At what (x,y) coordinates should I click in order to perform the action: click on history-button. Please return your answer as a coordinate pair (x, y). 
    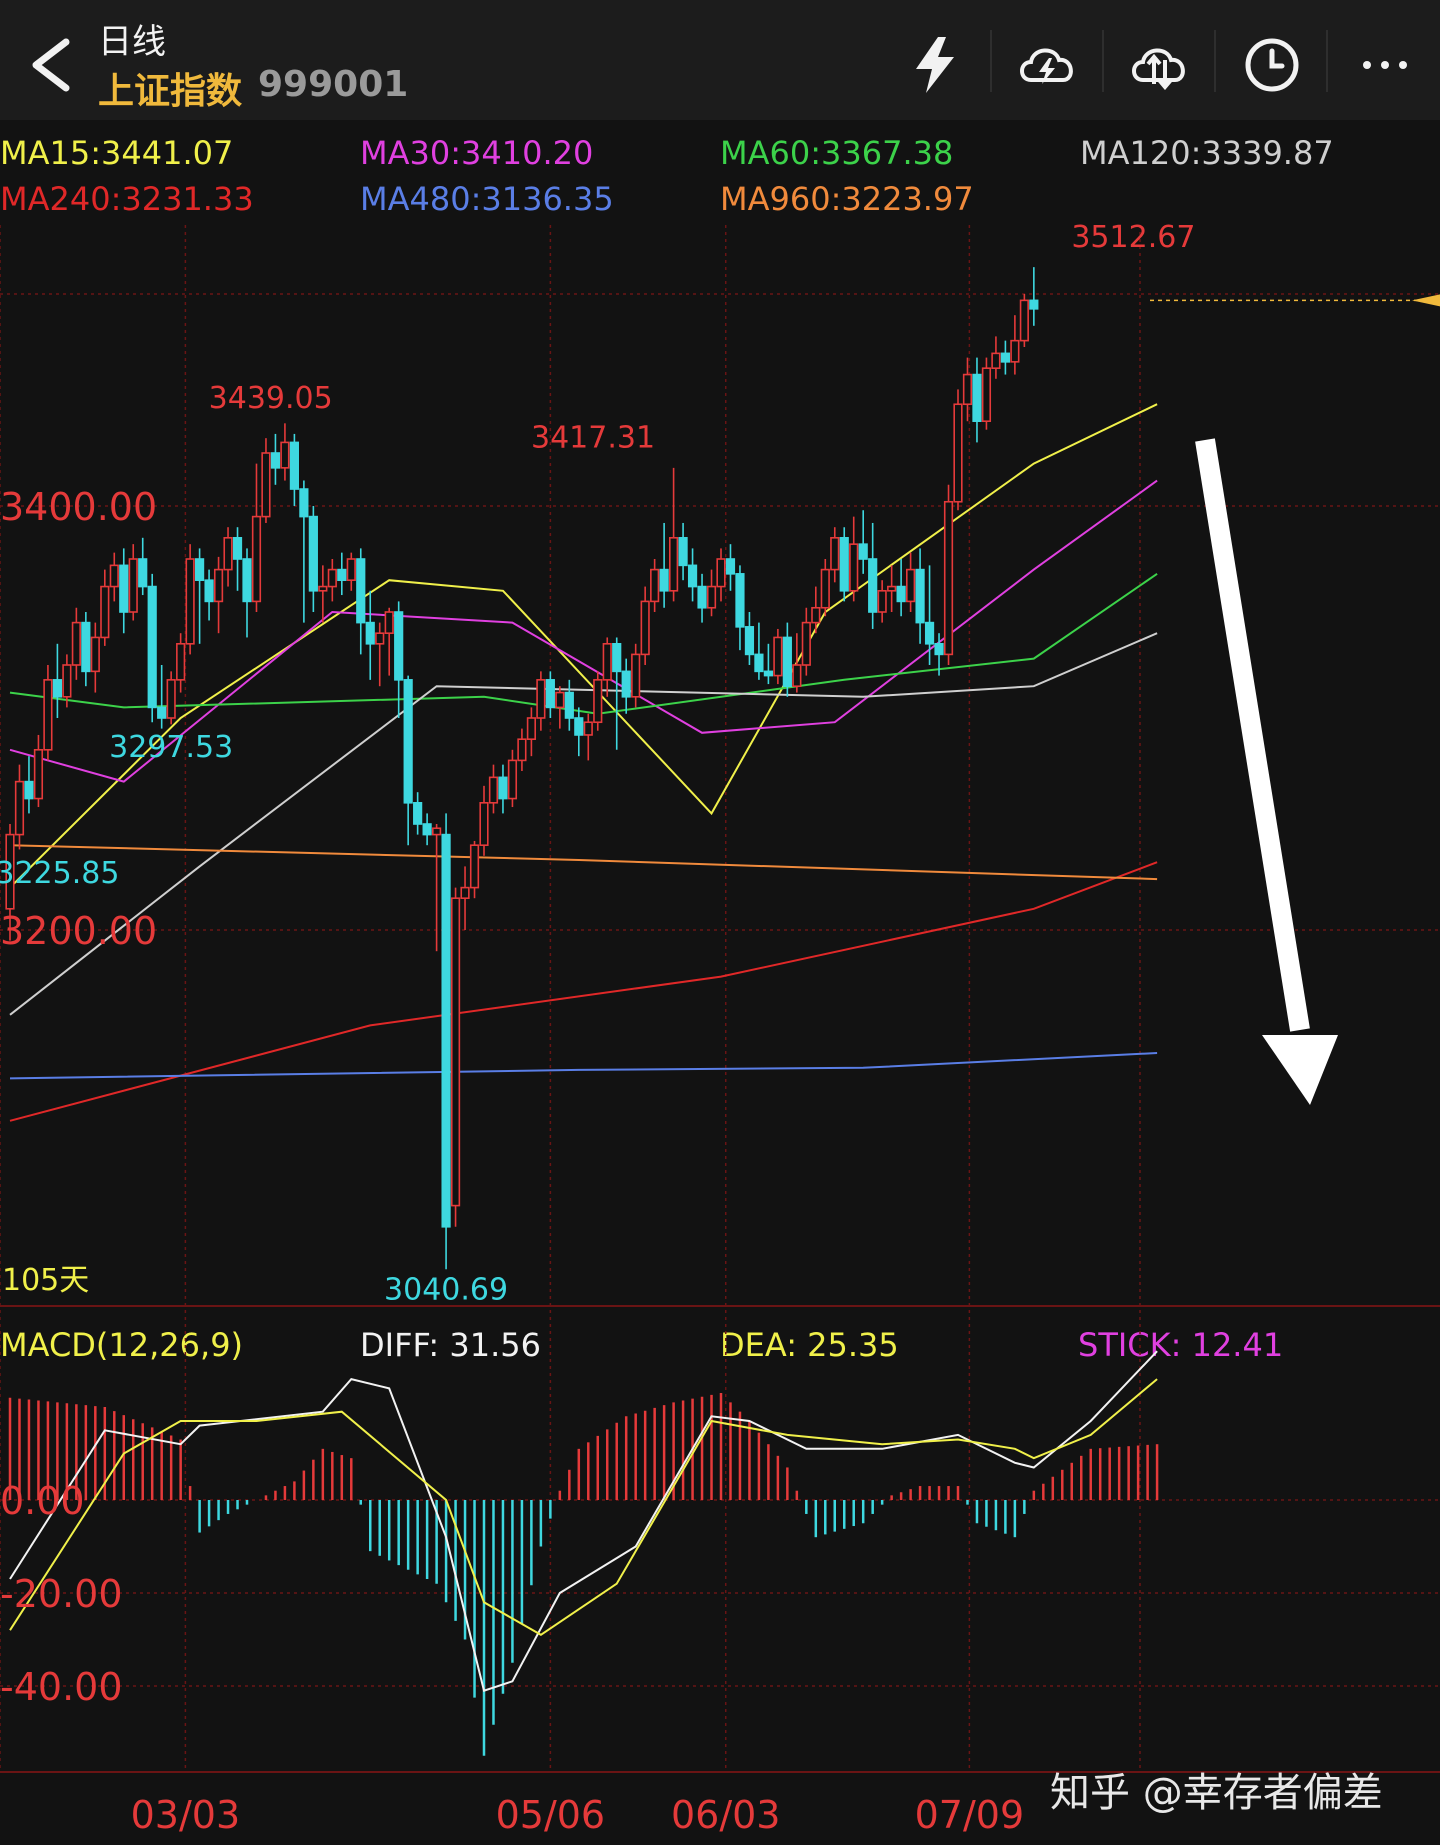
    Looking at the image, I should click on (1272, 65).